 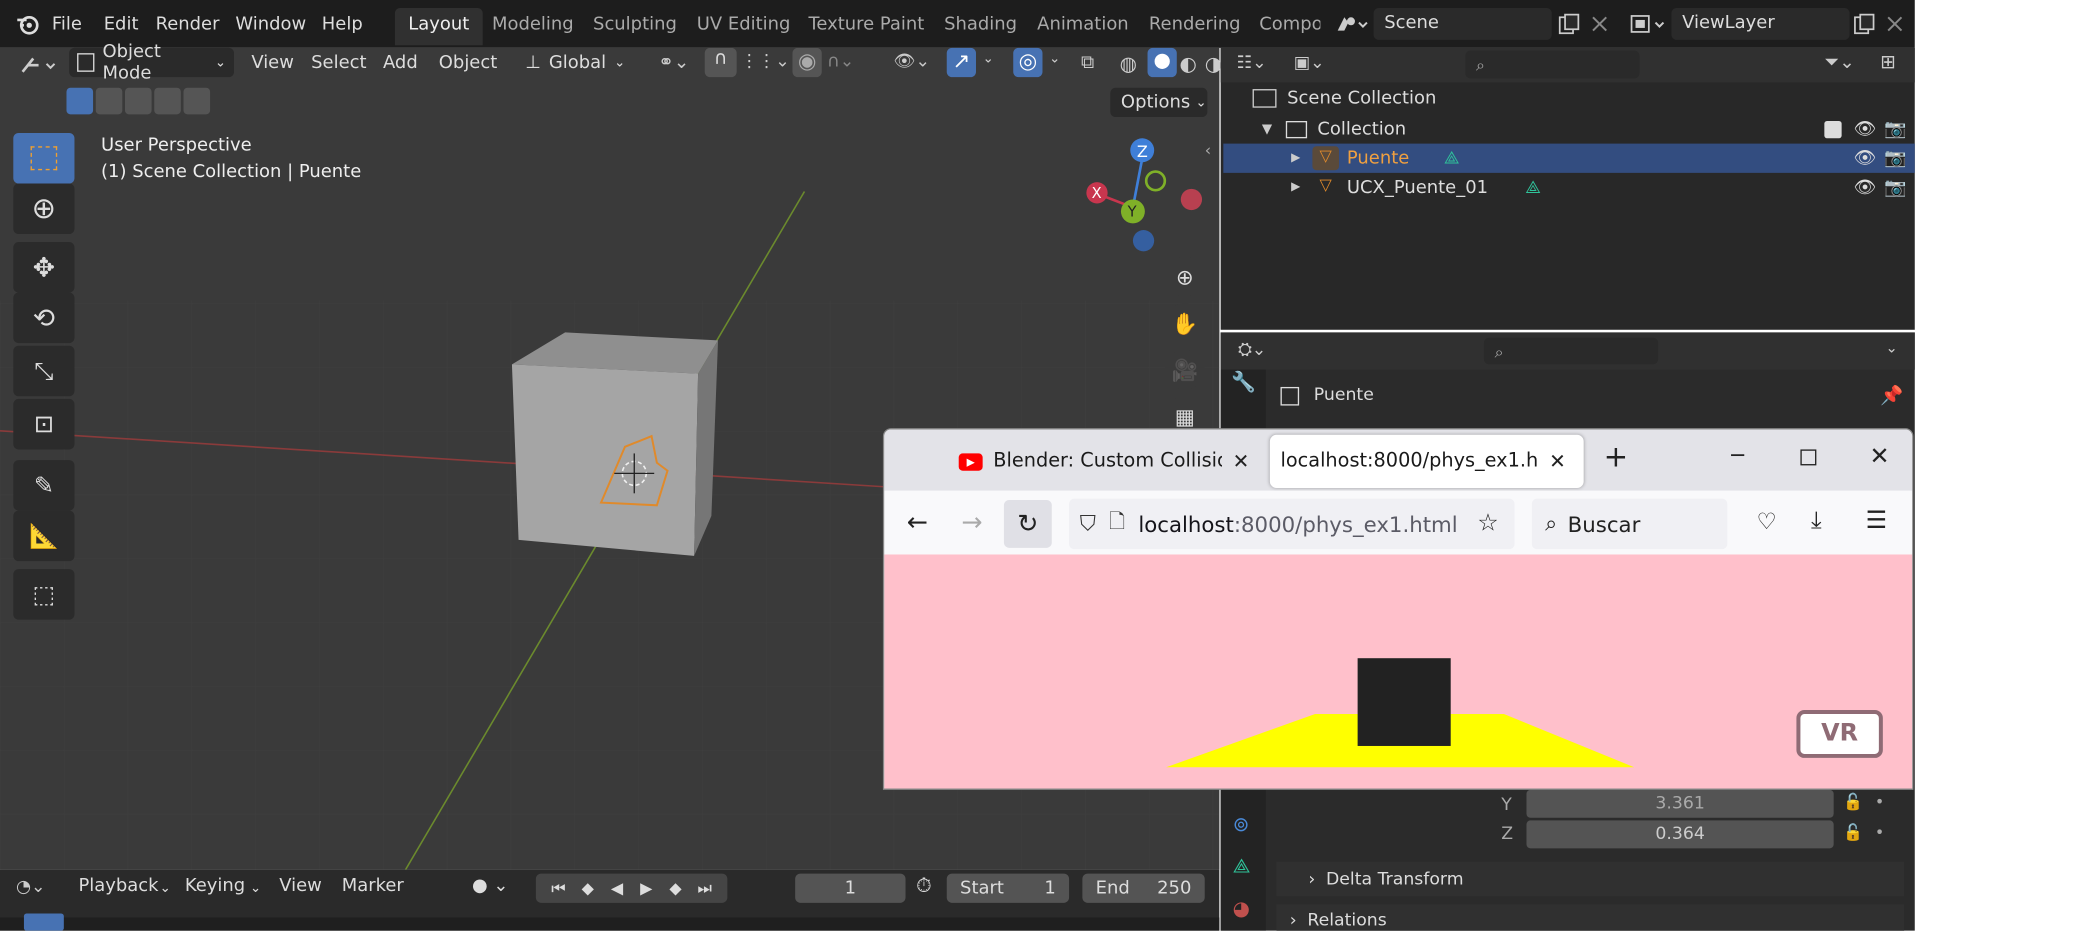 I want to click on start-frame-field: Start 1, so click(x=1008, y=888).